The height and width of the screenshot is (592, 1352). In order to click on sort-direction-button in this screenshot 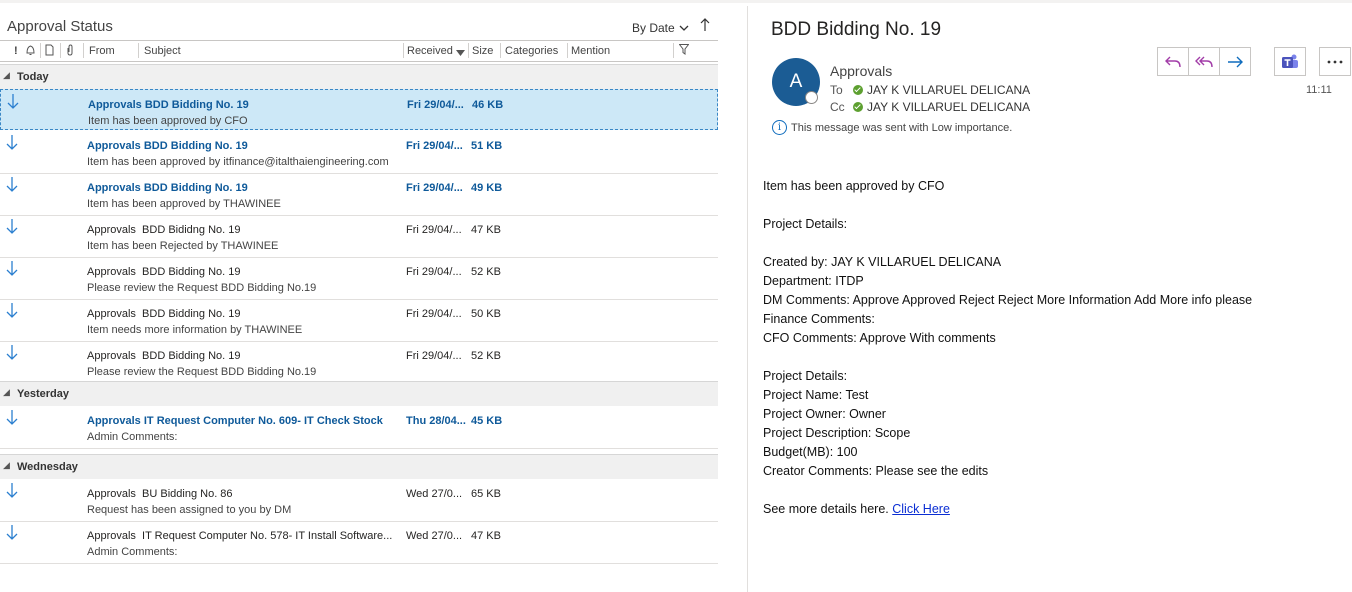, I will do `click(705, 26)`.